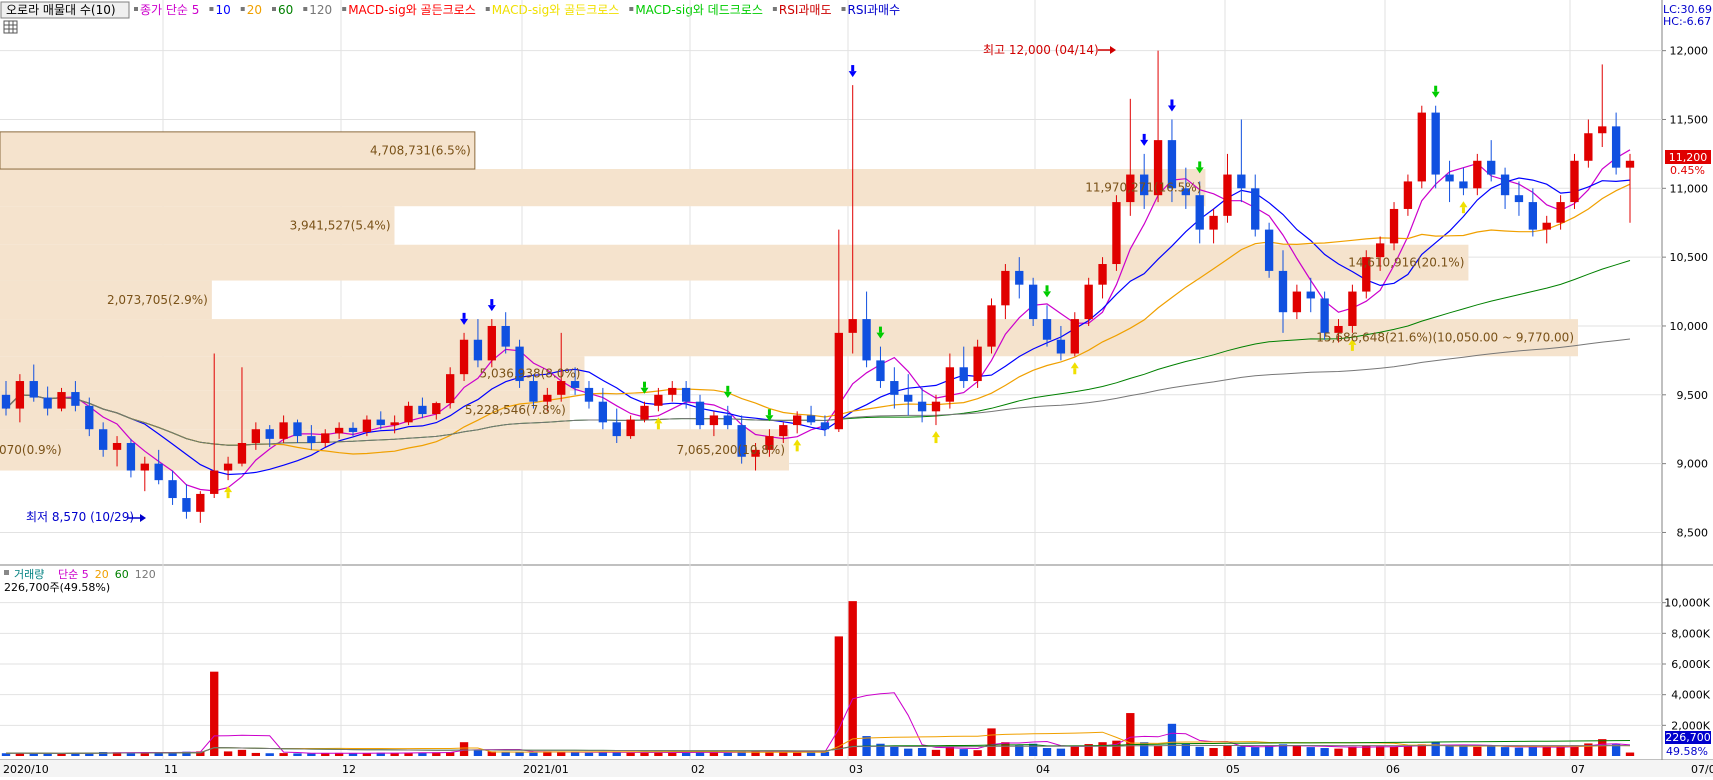 The image size is (1713, 780). What do you see at coordinates (1689, 257) in the screenshot?
I see `price-tick-label: 10,500` at bounding box center [1689, 257].